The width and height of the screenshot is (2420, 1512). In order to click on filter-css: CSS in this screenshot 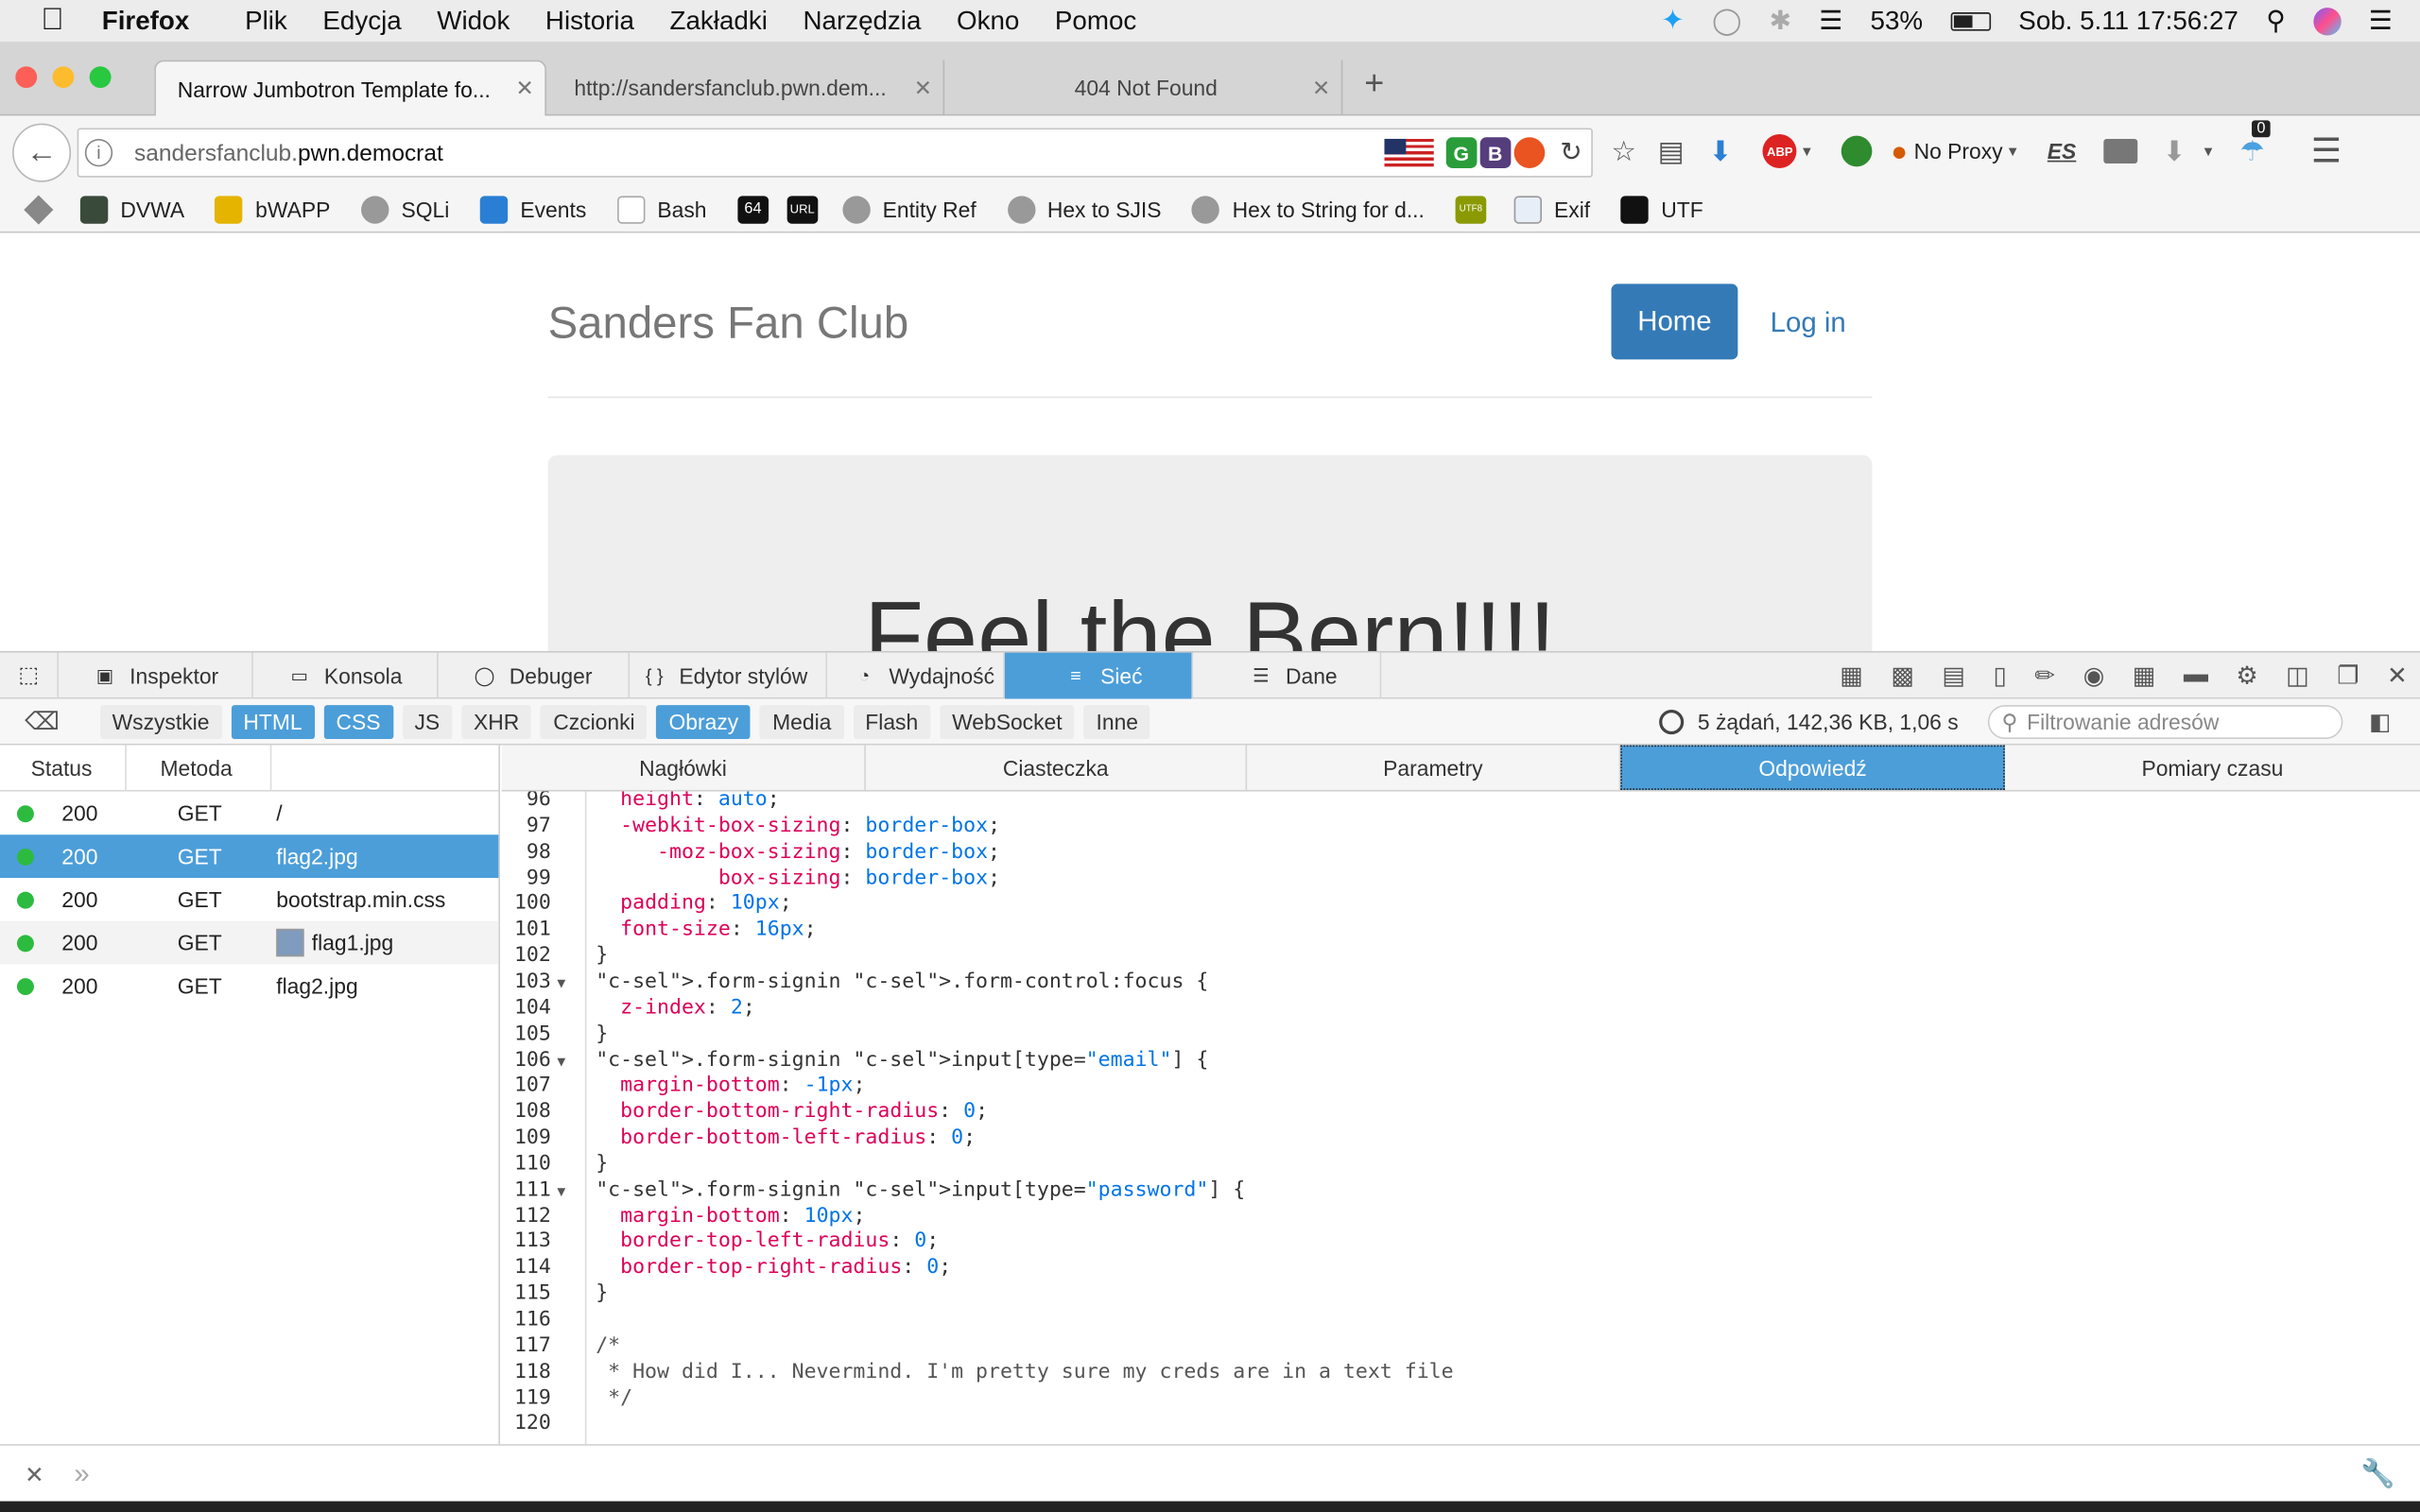, I will do `click(358, 721)`.